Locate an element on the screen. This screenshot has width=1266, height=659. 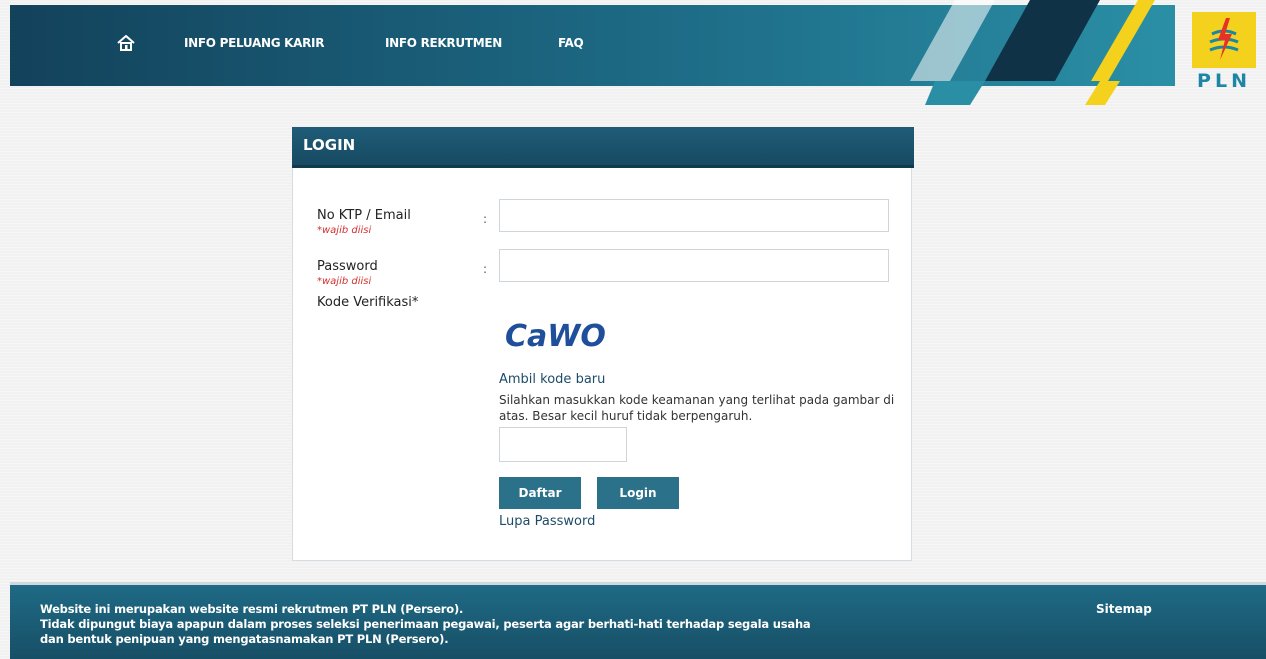
ktp-email-colon: : is located at coordinates (485, 219).